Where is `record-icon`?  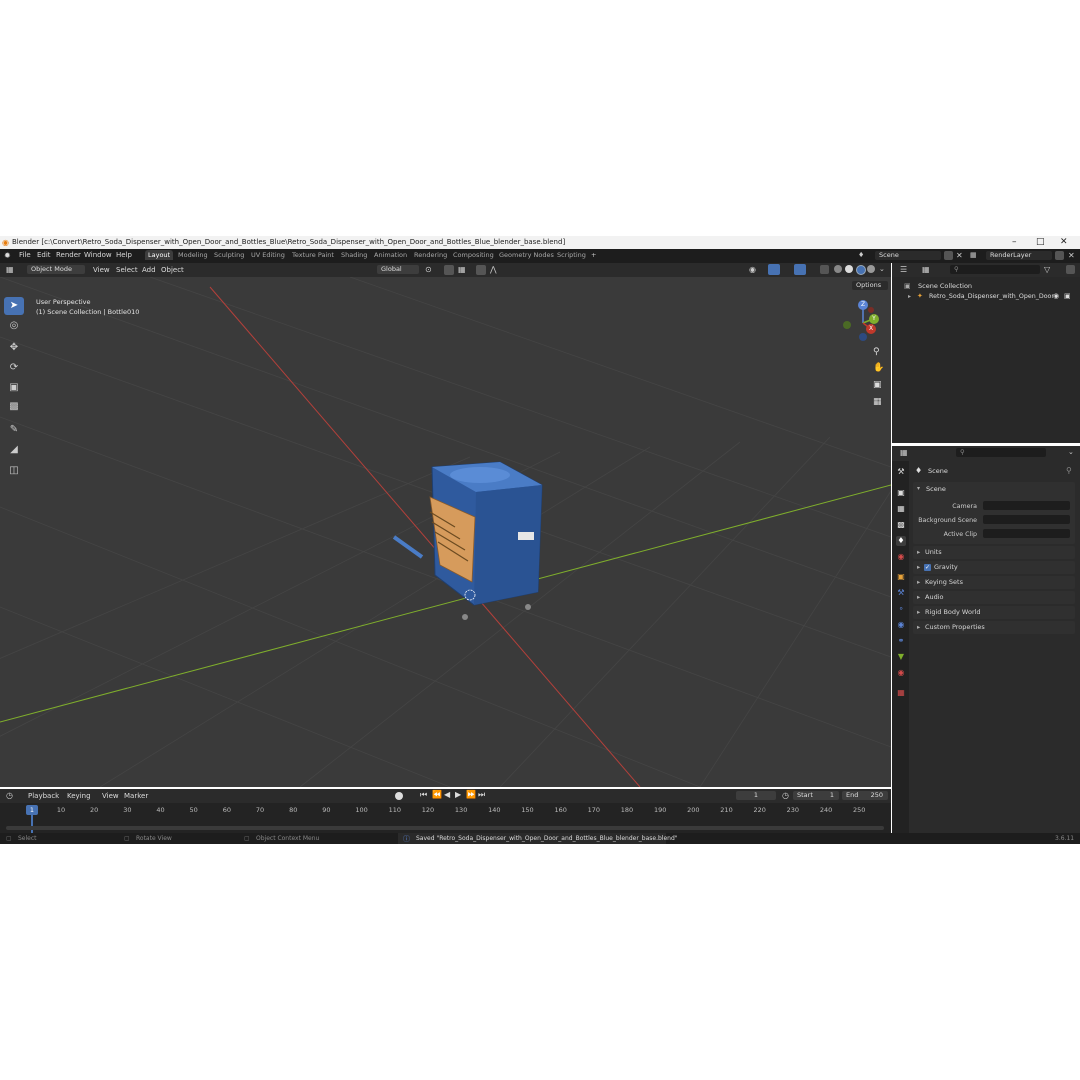 record-icon is located at coordinates (399, 796).